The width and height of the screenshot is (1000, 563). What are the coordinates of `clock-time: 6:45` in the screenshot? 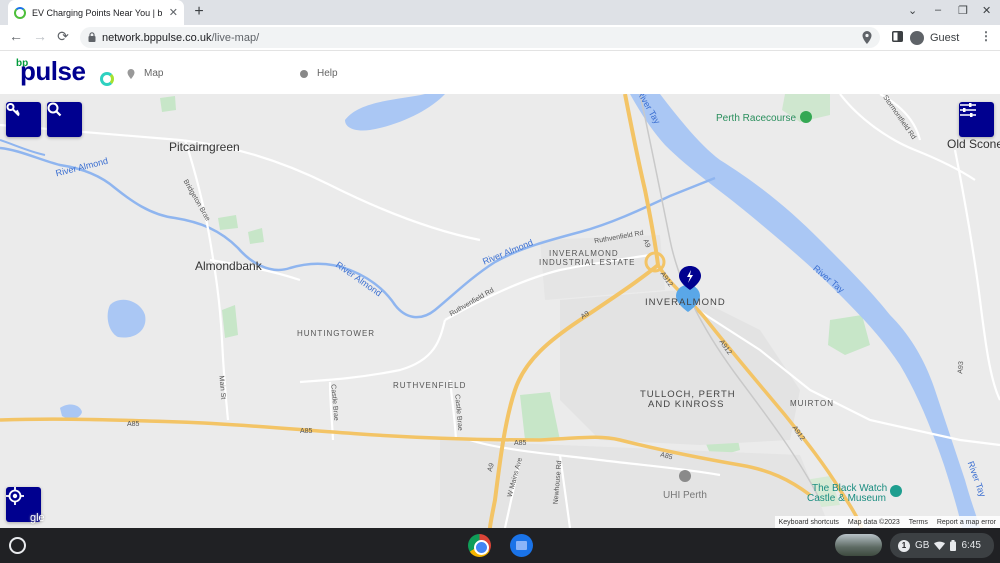 It's located at (971, 545).